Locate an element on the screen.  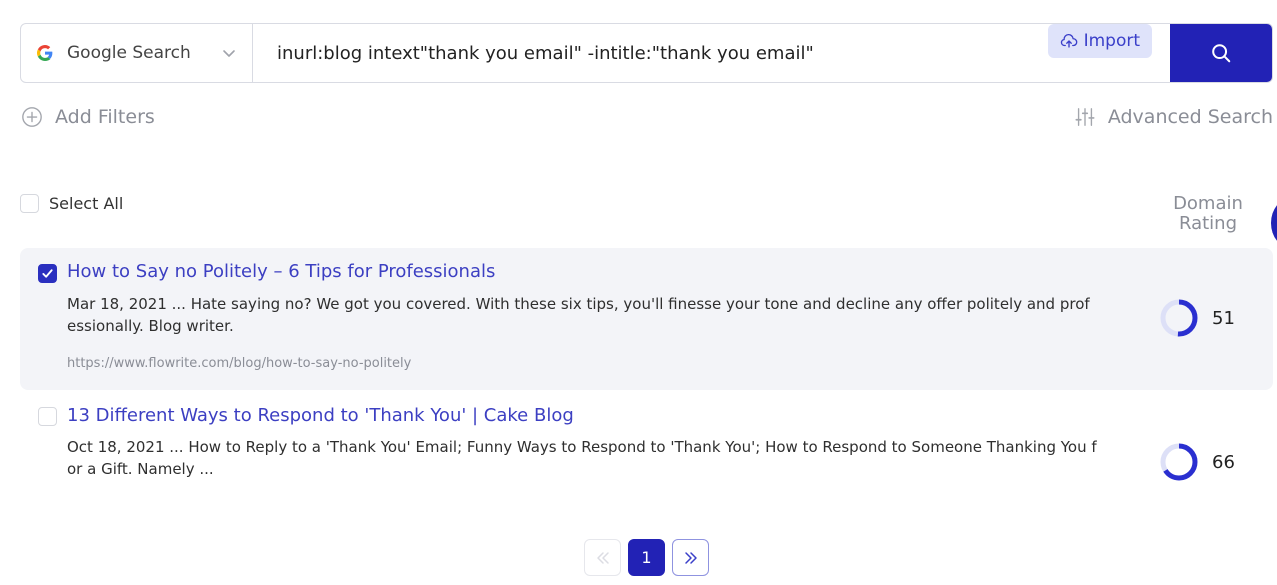
domain-rating-value: 66 is located at coordinates (1223, 462).